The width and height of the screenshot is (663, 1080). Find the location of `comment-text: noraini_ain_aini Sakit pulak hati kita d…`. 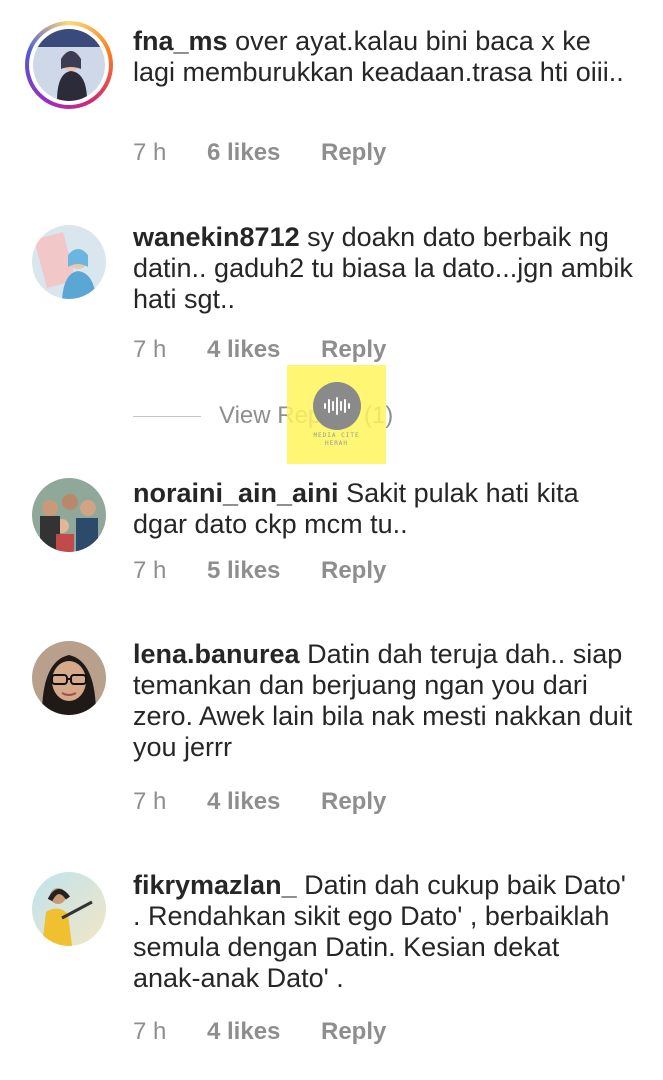

comment-text: noraini_ain_aini Sakit pulak hati kita d… is located at coordinates (383, 509).